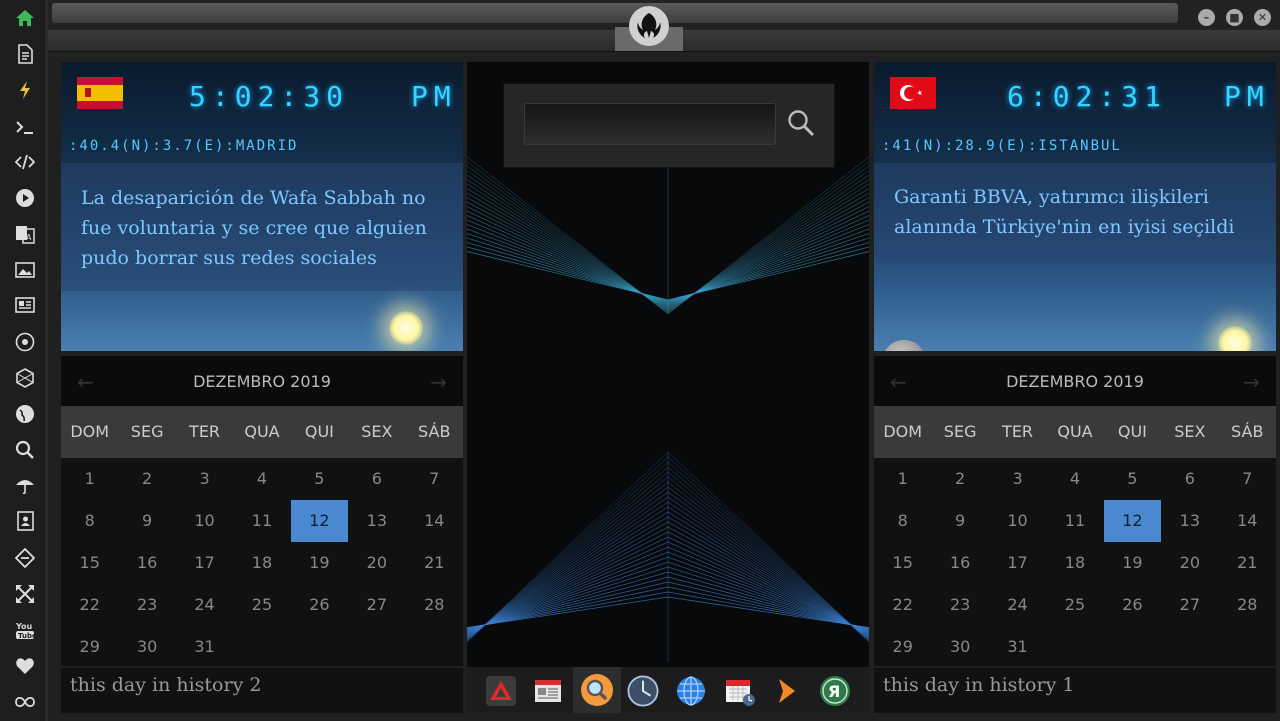 The height and width of the screenshot is (721, 1280). I want to click on globe-app-icon, so click(691, 691).